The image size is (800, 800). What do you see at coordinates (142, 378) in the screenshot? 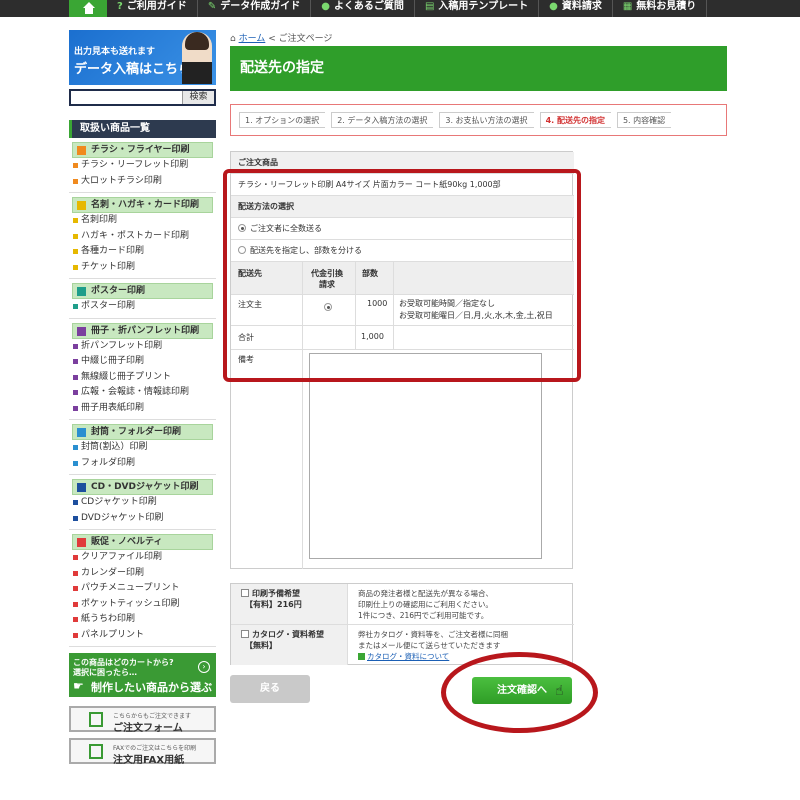
I see `list-item: 無線綴じ冊子プリント` at bounding box center [142, 378].